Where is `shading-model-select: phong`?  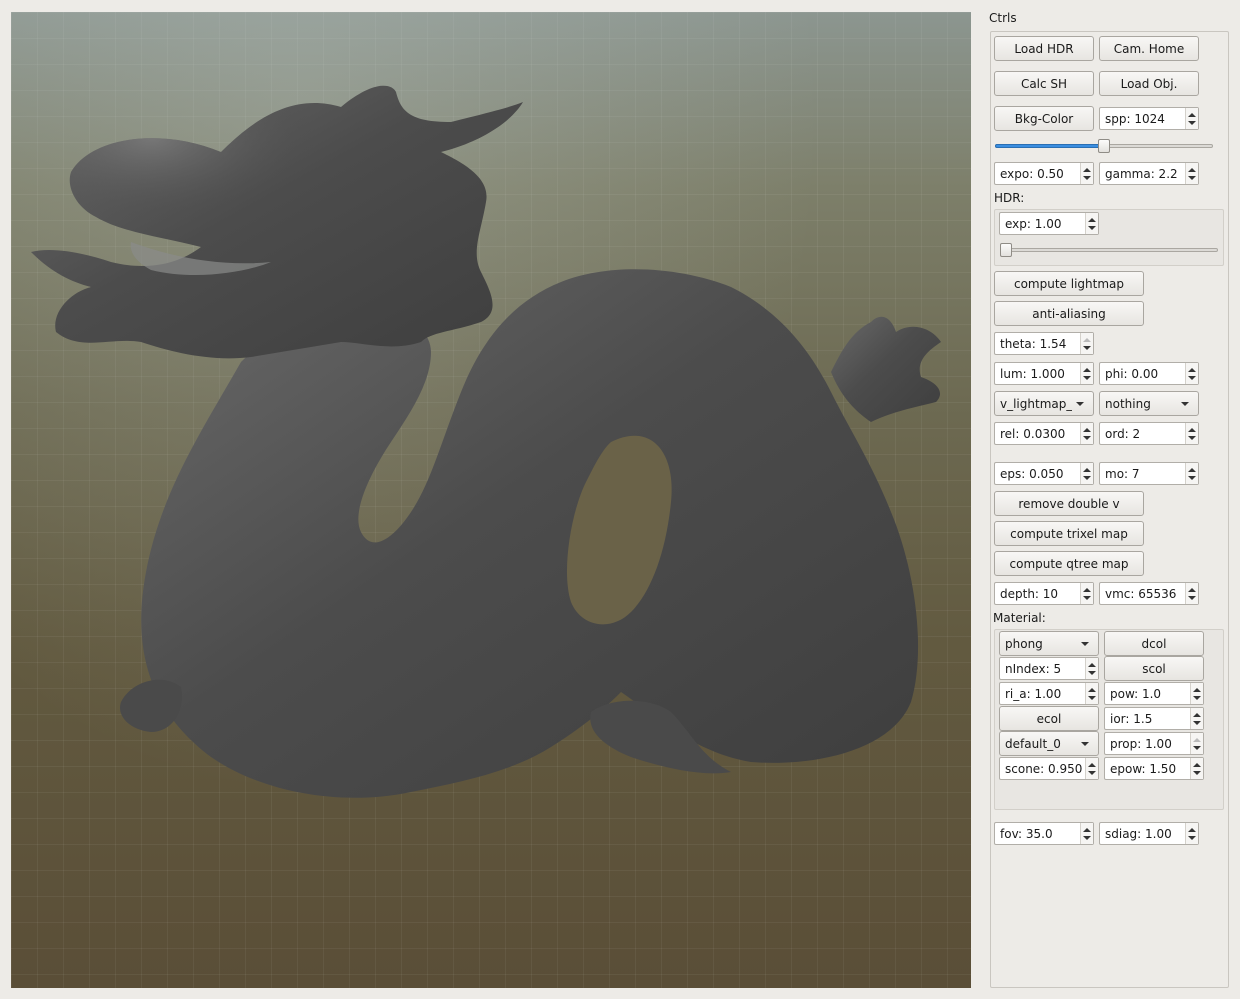
shading-model-select: phong is located at coordinates (1049, 643).